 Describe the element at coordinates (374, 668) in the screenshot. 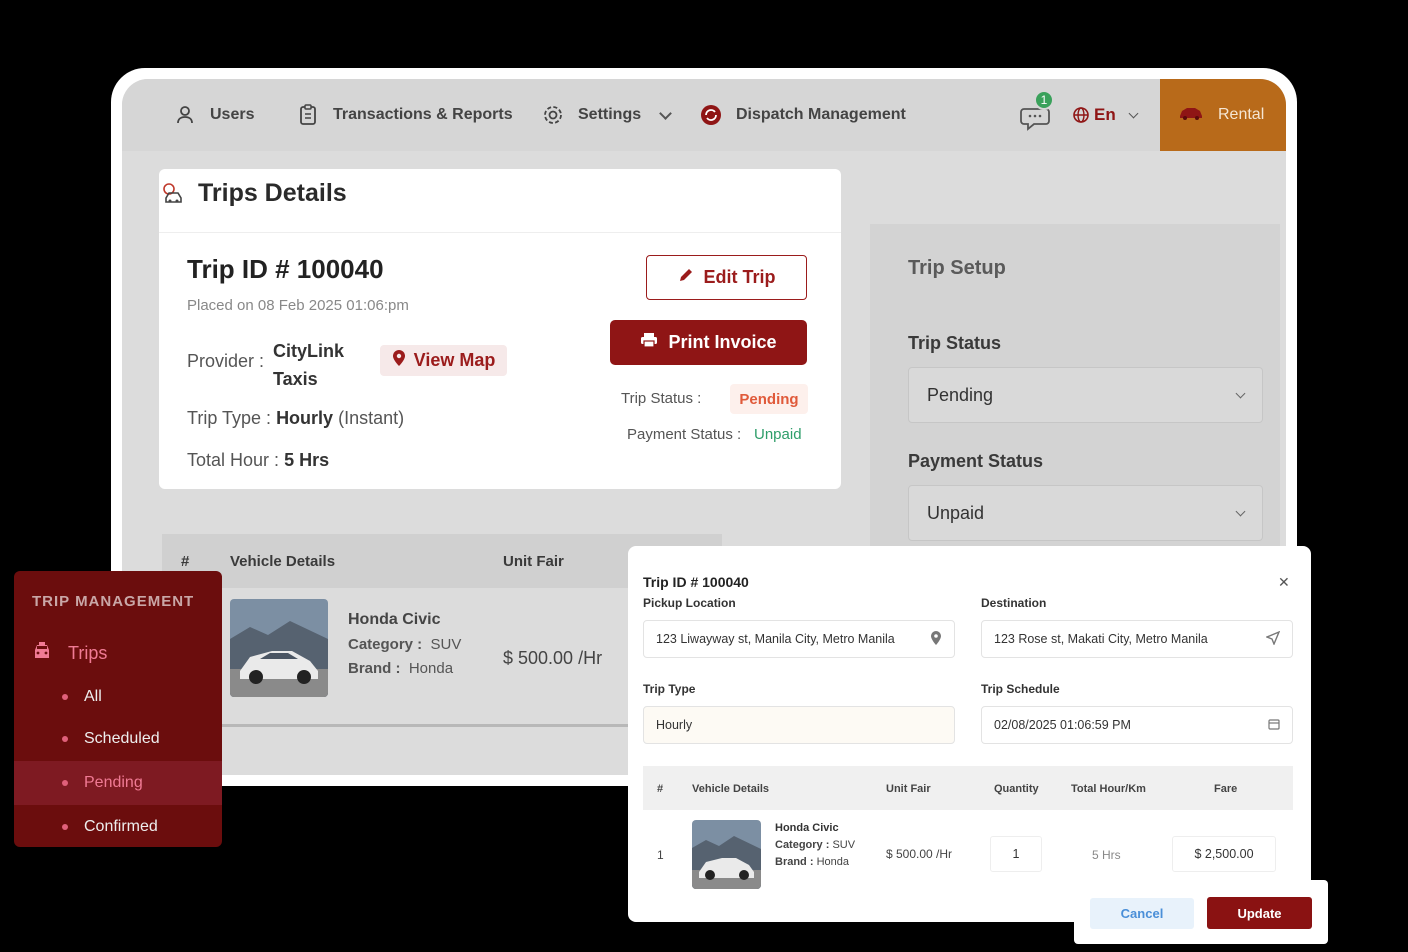

I see `brand-label: Brand :` at that location.